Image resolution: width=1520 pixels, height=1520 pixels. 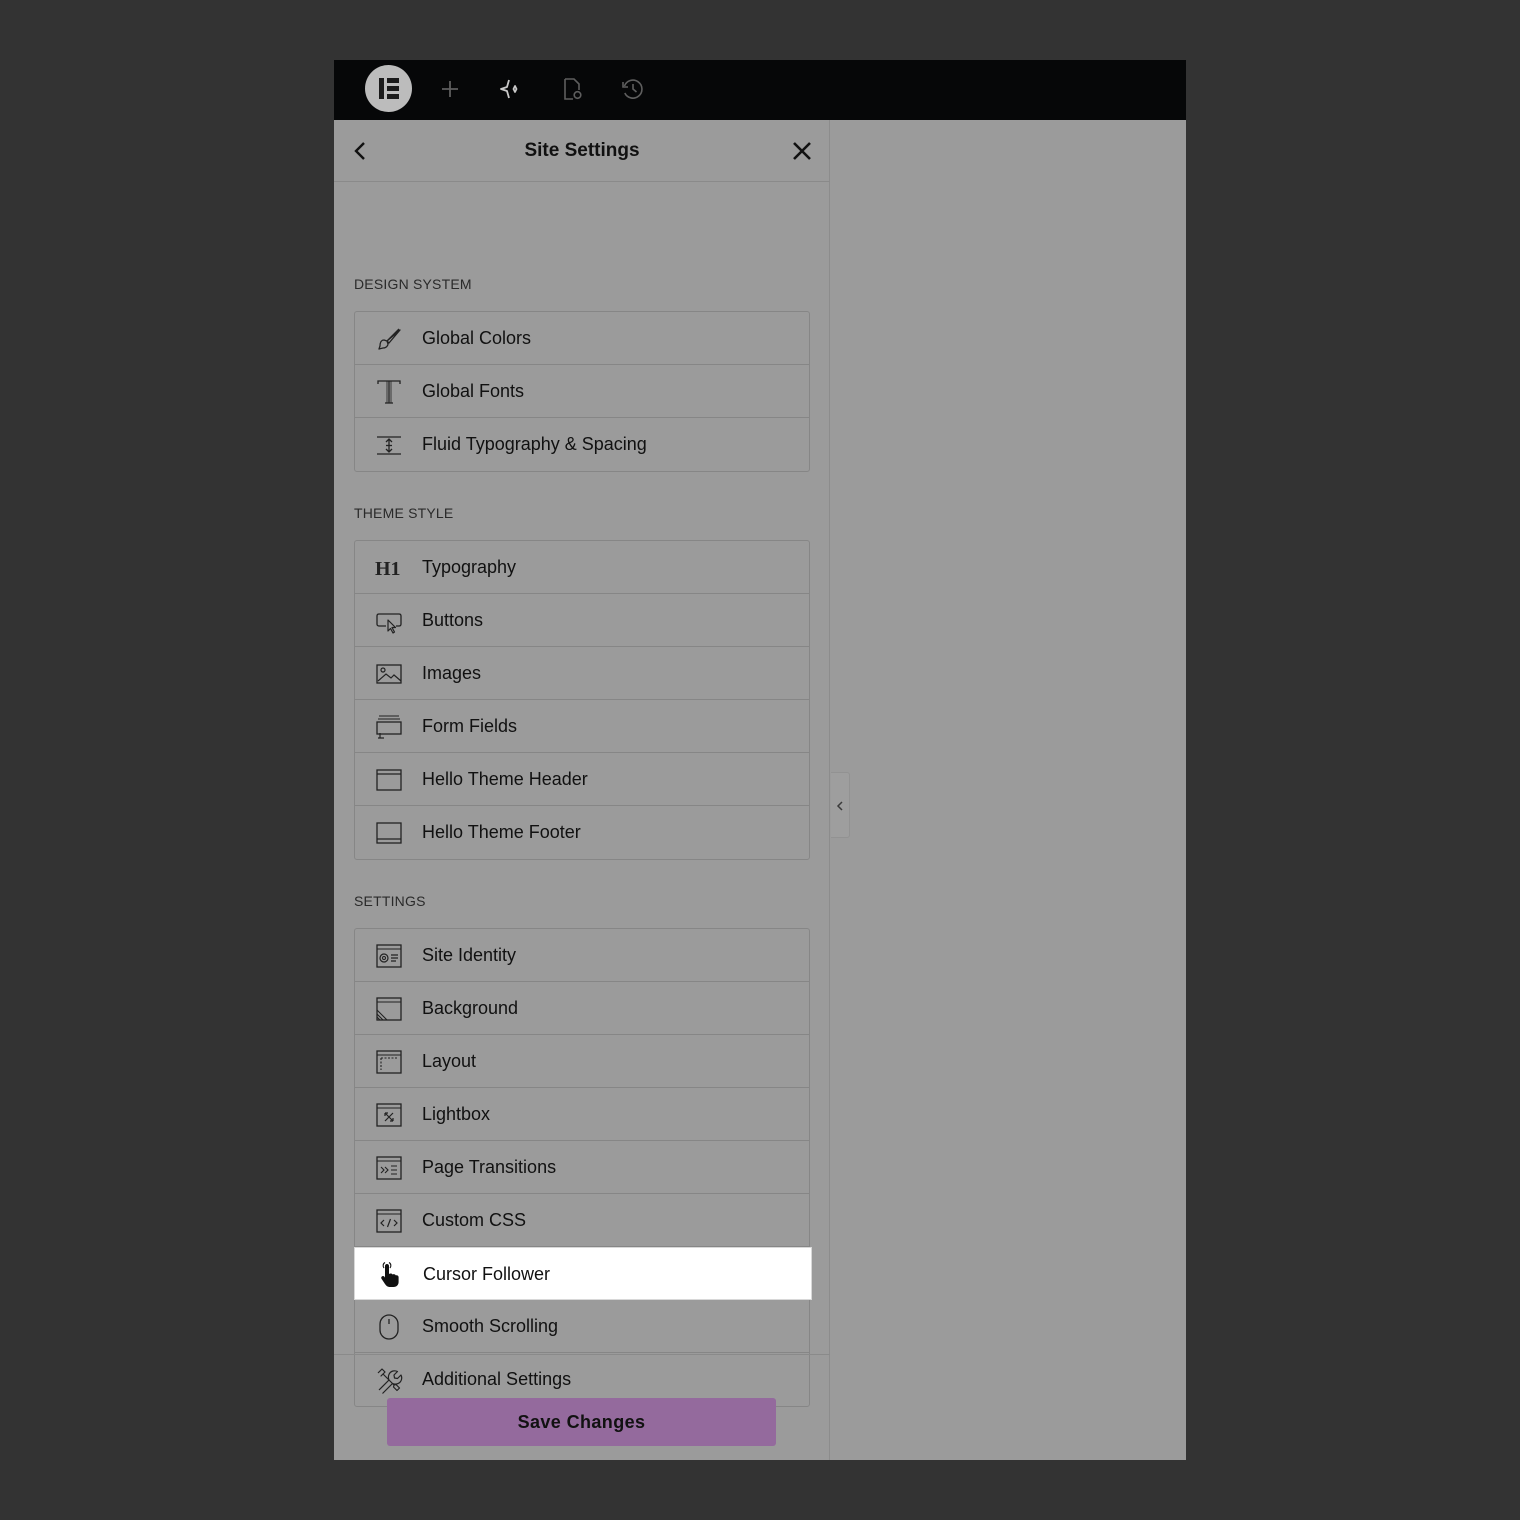 I want to click on settings-item-layout: Layout, so click(x=582, y=1061).